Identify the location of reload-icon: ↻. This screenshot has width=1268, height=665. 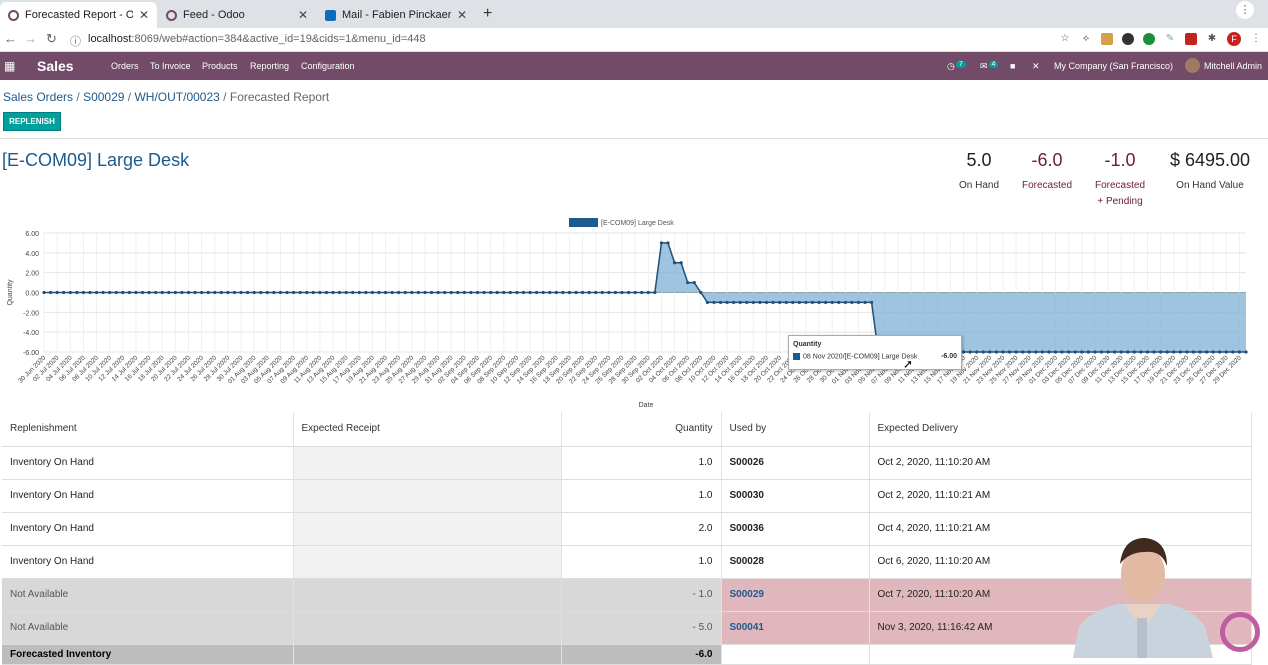
(51, 39).